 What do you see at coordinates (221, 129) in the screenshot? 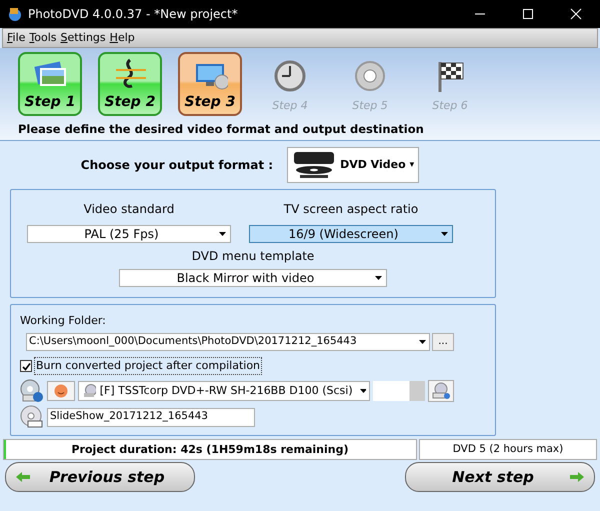
I see `instruction-text: Please define the desired video format and output destination` at bounding box center [221, 129].